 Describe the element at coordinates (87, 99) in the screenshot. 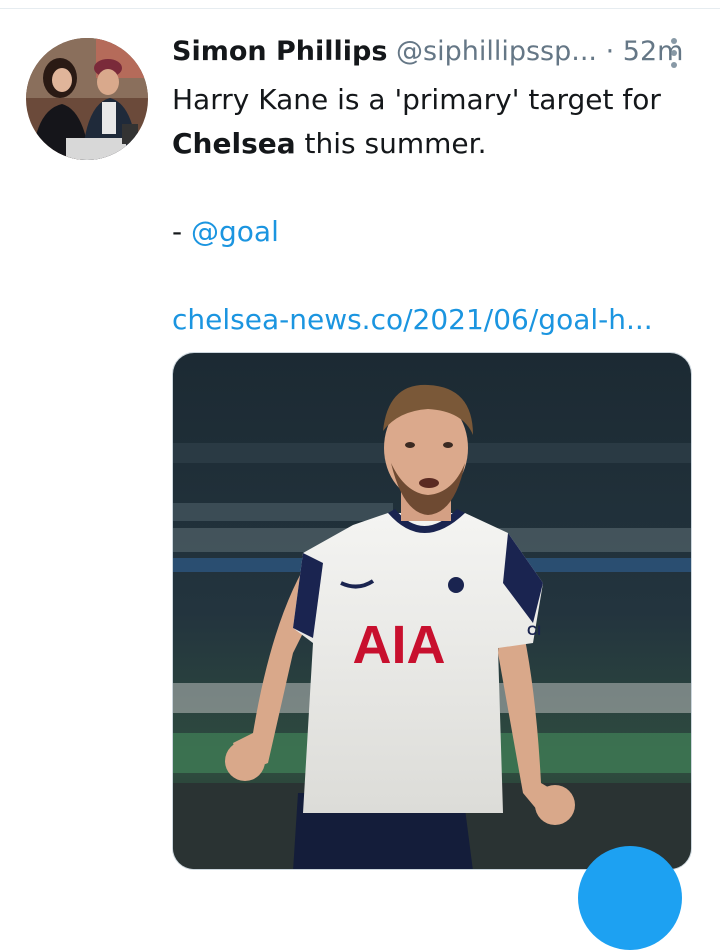

I see `avatar` at that location.